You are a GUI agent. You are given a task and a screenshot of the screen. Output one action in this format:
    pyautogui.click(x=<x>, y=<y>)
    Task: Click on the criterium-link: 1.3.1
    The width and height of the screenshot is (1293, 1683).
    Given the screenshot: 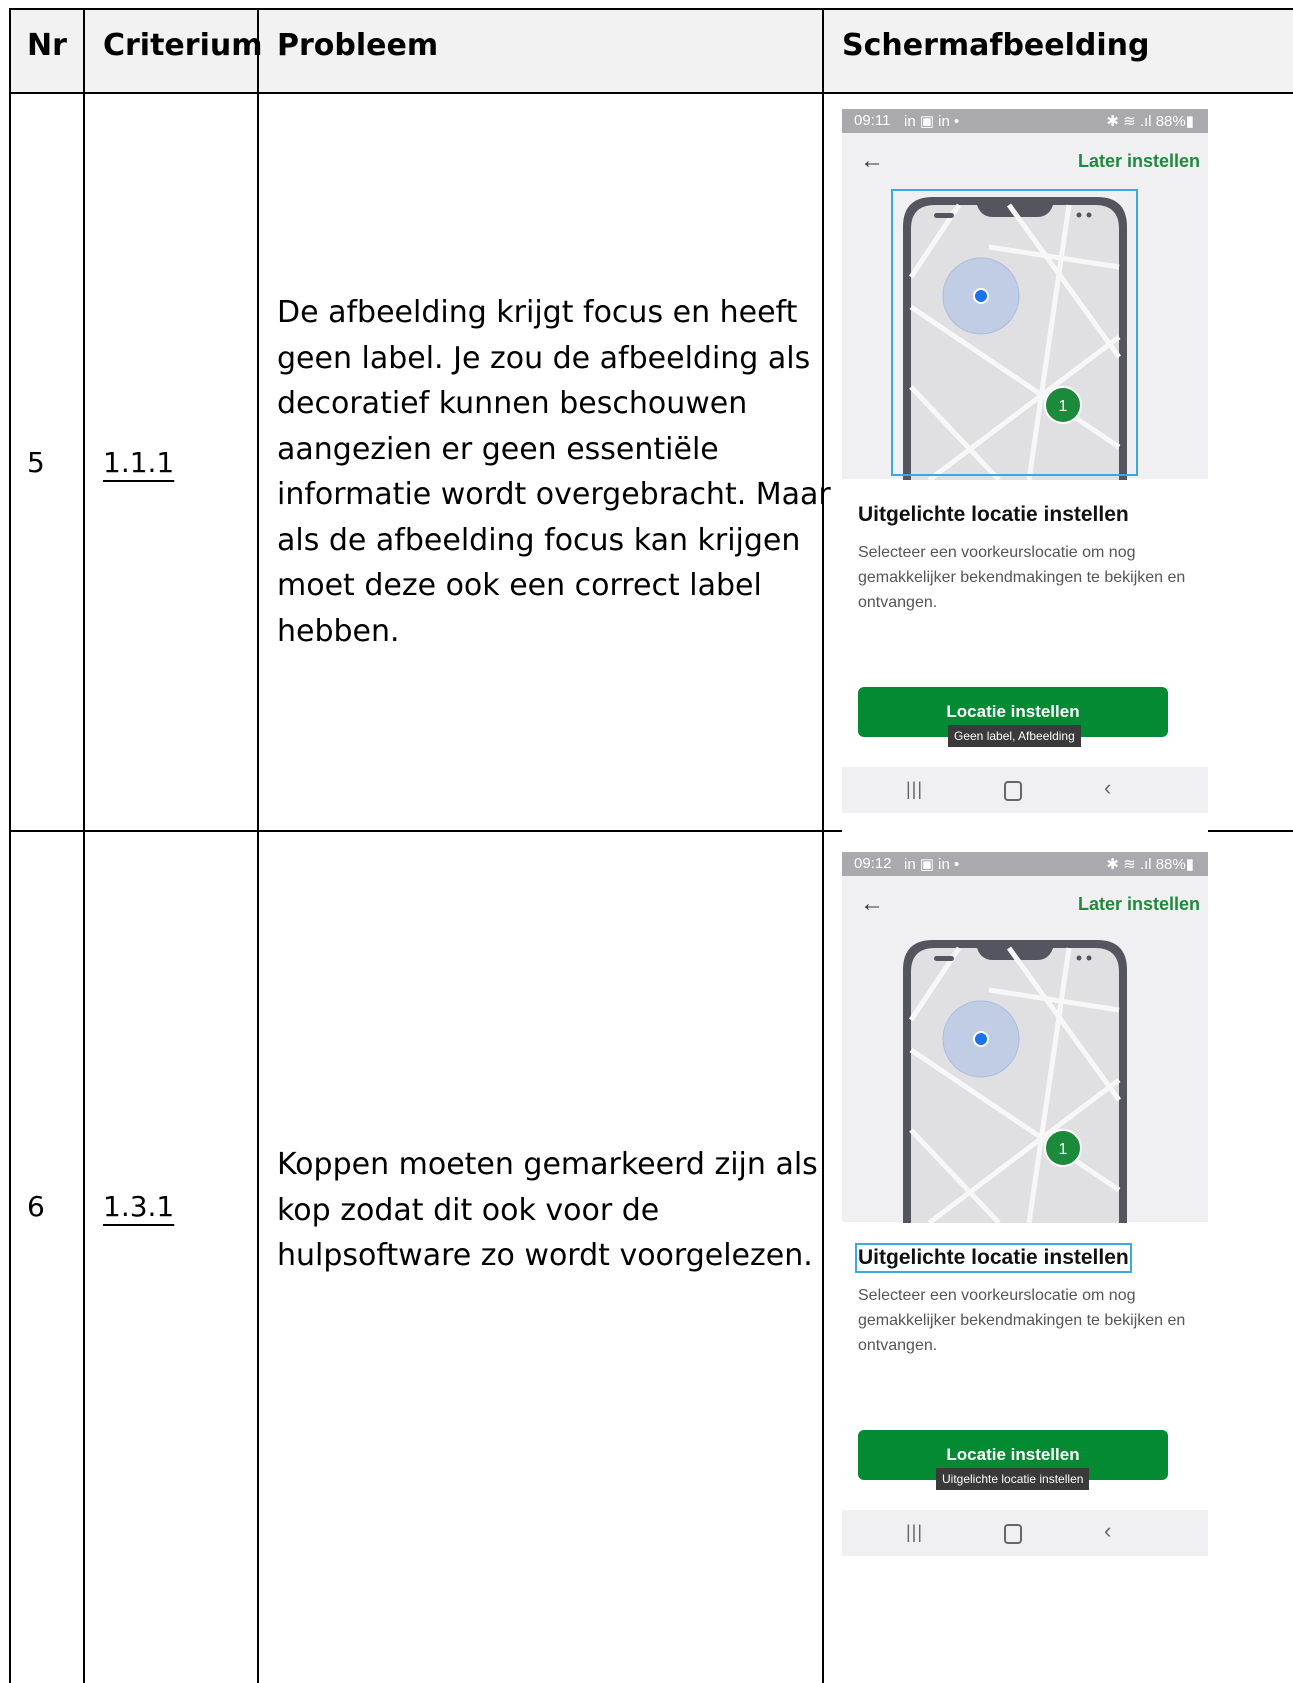 What is the action you would take?
    pyautogui.click(x=138, y=1206)
    